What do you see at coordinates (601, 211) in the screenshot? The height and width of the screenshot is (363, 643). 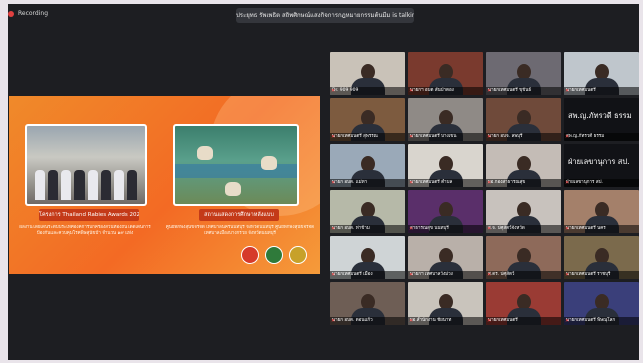 I see `participant-tile: นายกเทศมนตรี นคร ✕` at bounding box center [601, 211].